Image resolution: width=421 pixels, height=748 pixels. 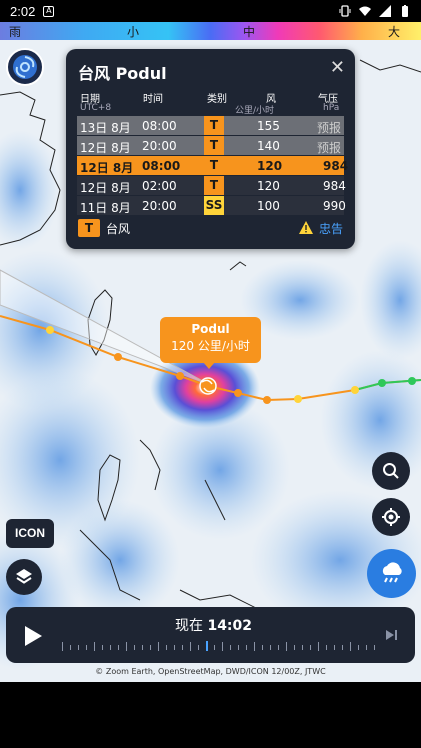 What do you see at coordinates (209, 365) in the screenshot?
I see `callout-tail` at bounding box center [209, 365].